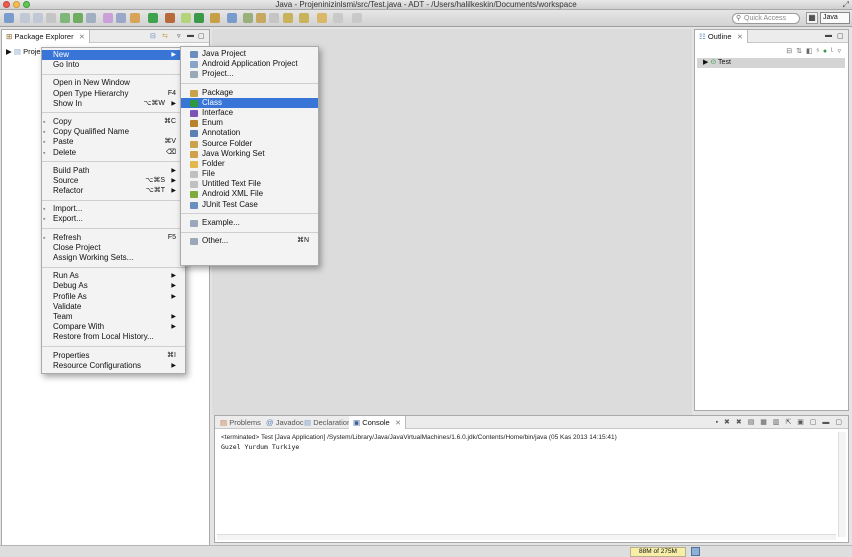 The width and height of the screenshot is (852, 557). I want to click on new-java-package-icon, so click(186, 18).